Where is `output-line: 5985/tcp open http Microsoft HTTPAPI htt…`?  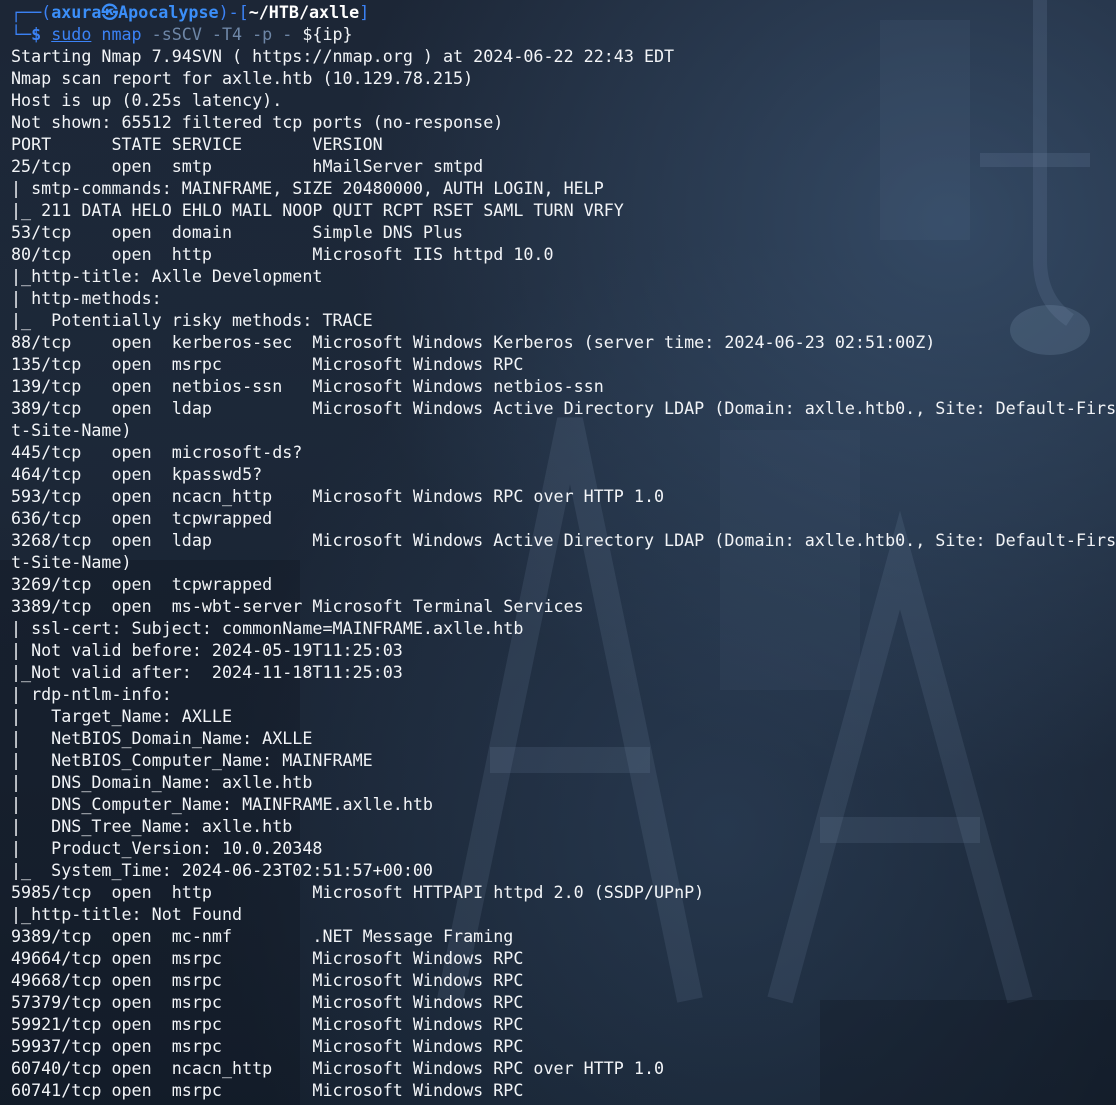 output-line: 5985/tcp open http Microsoft HTTPAPI htt… is located at coordinates (358, 892).